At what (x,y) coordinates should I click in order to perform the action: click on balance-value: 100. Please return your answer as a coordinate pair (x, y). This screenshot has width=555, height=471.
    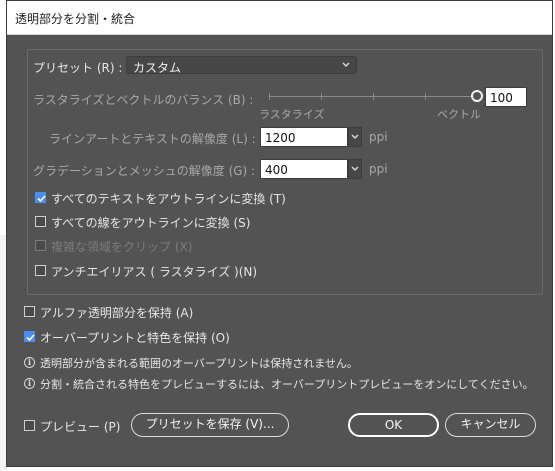
    Looking at the image, I should click on (501, 98).